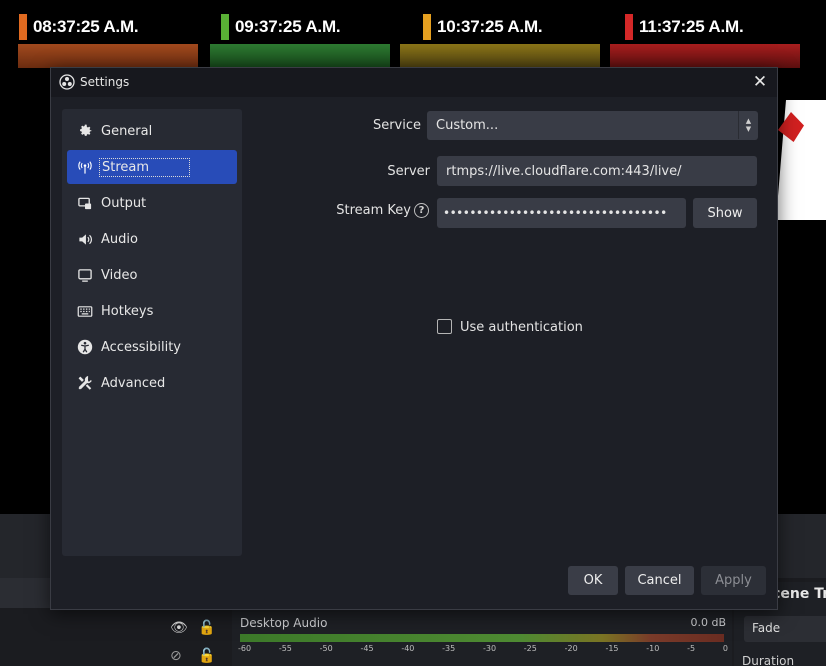 The width and height of the screenshot is (826, 666). What do you see at coordinates (373, 210) in the screenshot?
I see `stream-key-label: Stream Key` at bounding box center [373, 210].